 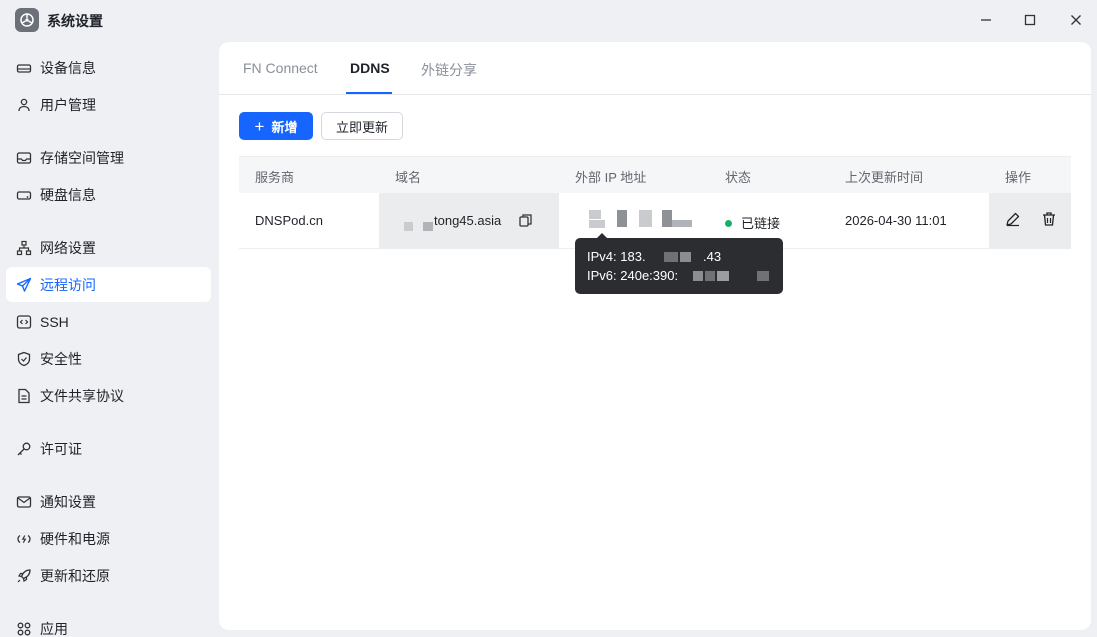 I want to click on table-header: 服务商 域名 外部 IP 地址 状态 上次更新时间 操作, so click(x=655, y=174).